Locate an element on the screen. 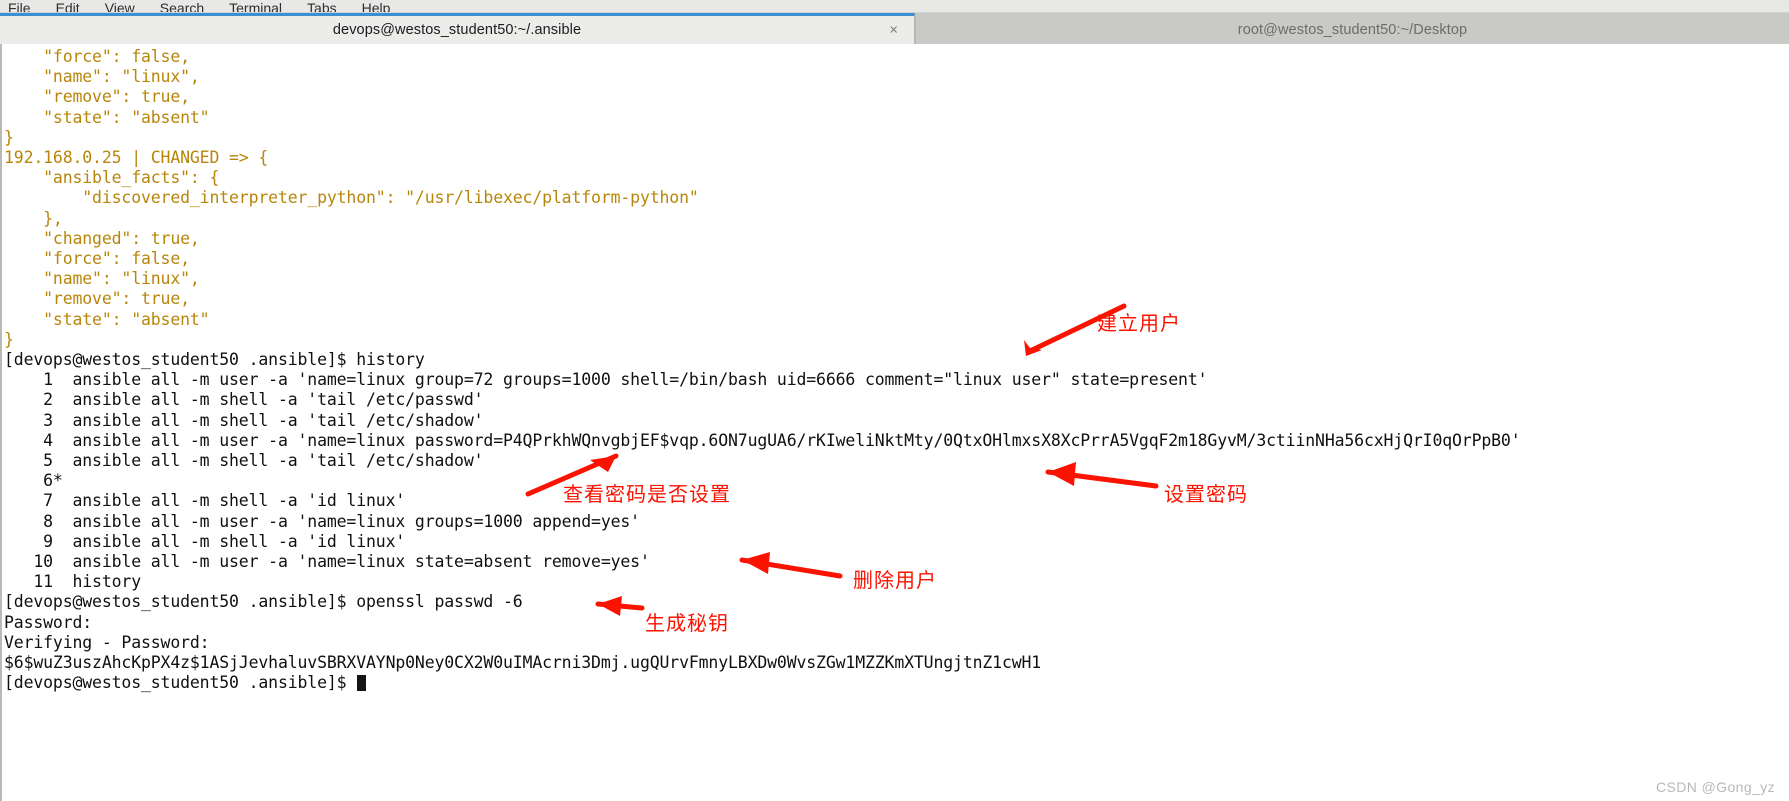 The image size is (1789, 801). terminal-line: 6* is located at coordinates (33, 481).